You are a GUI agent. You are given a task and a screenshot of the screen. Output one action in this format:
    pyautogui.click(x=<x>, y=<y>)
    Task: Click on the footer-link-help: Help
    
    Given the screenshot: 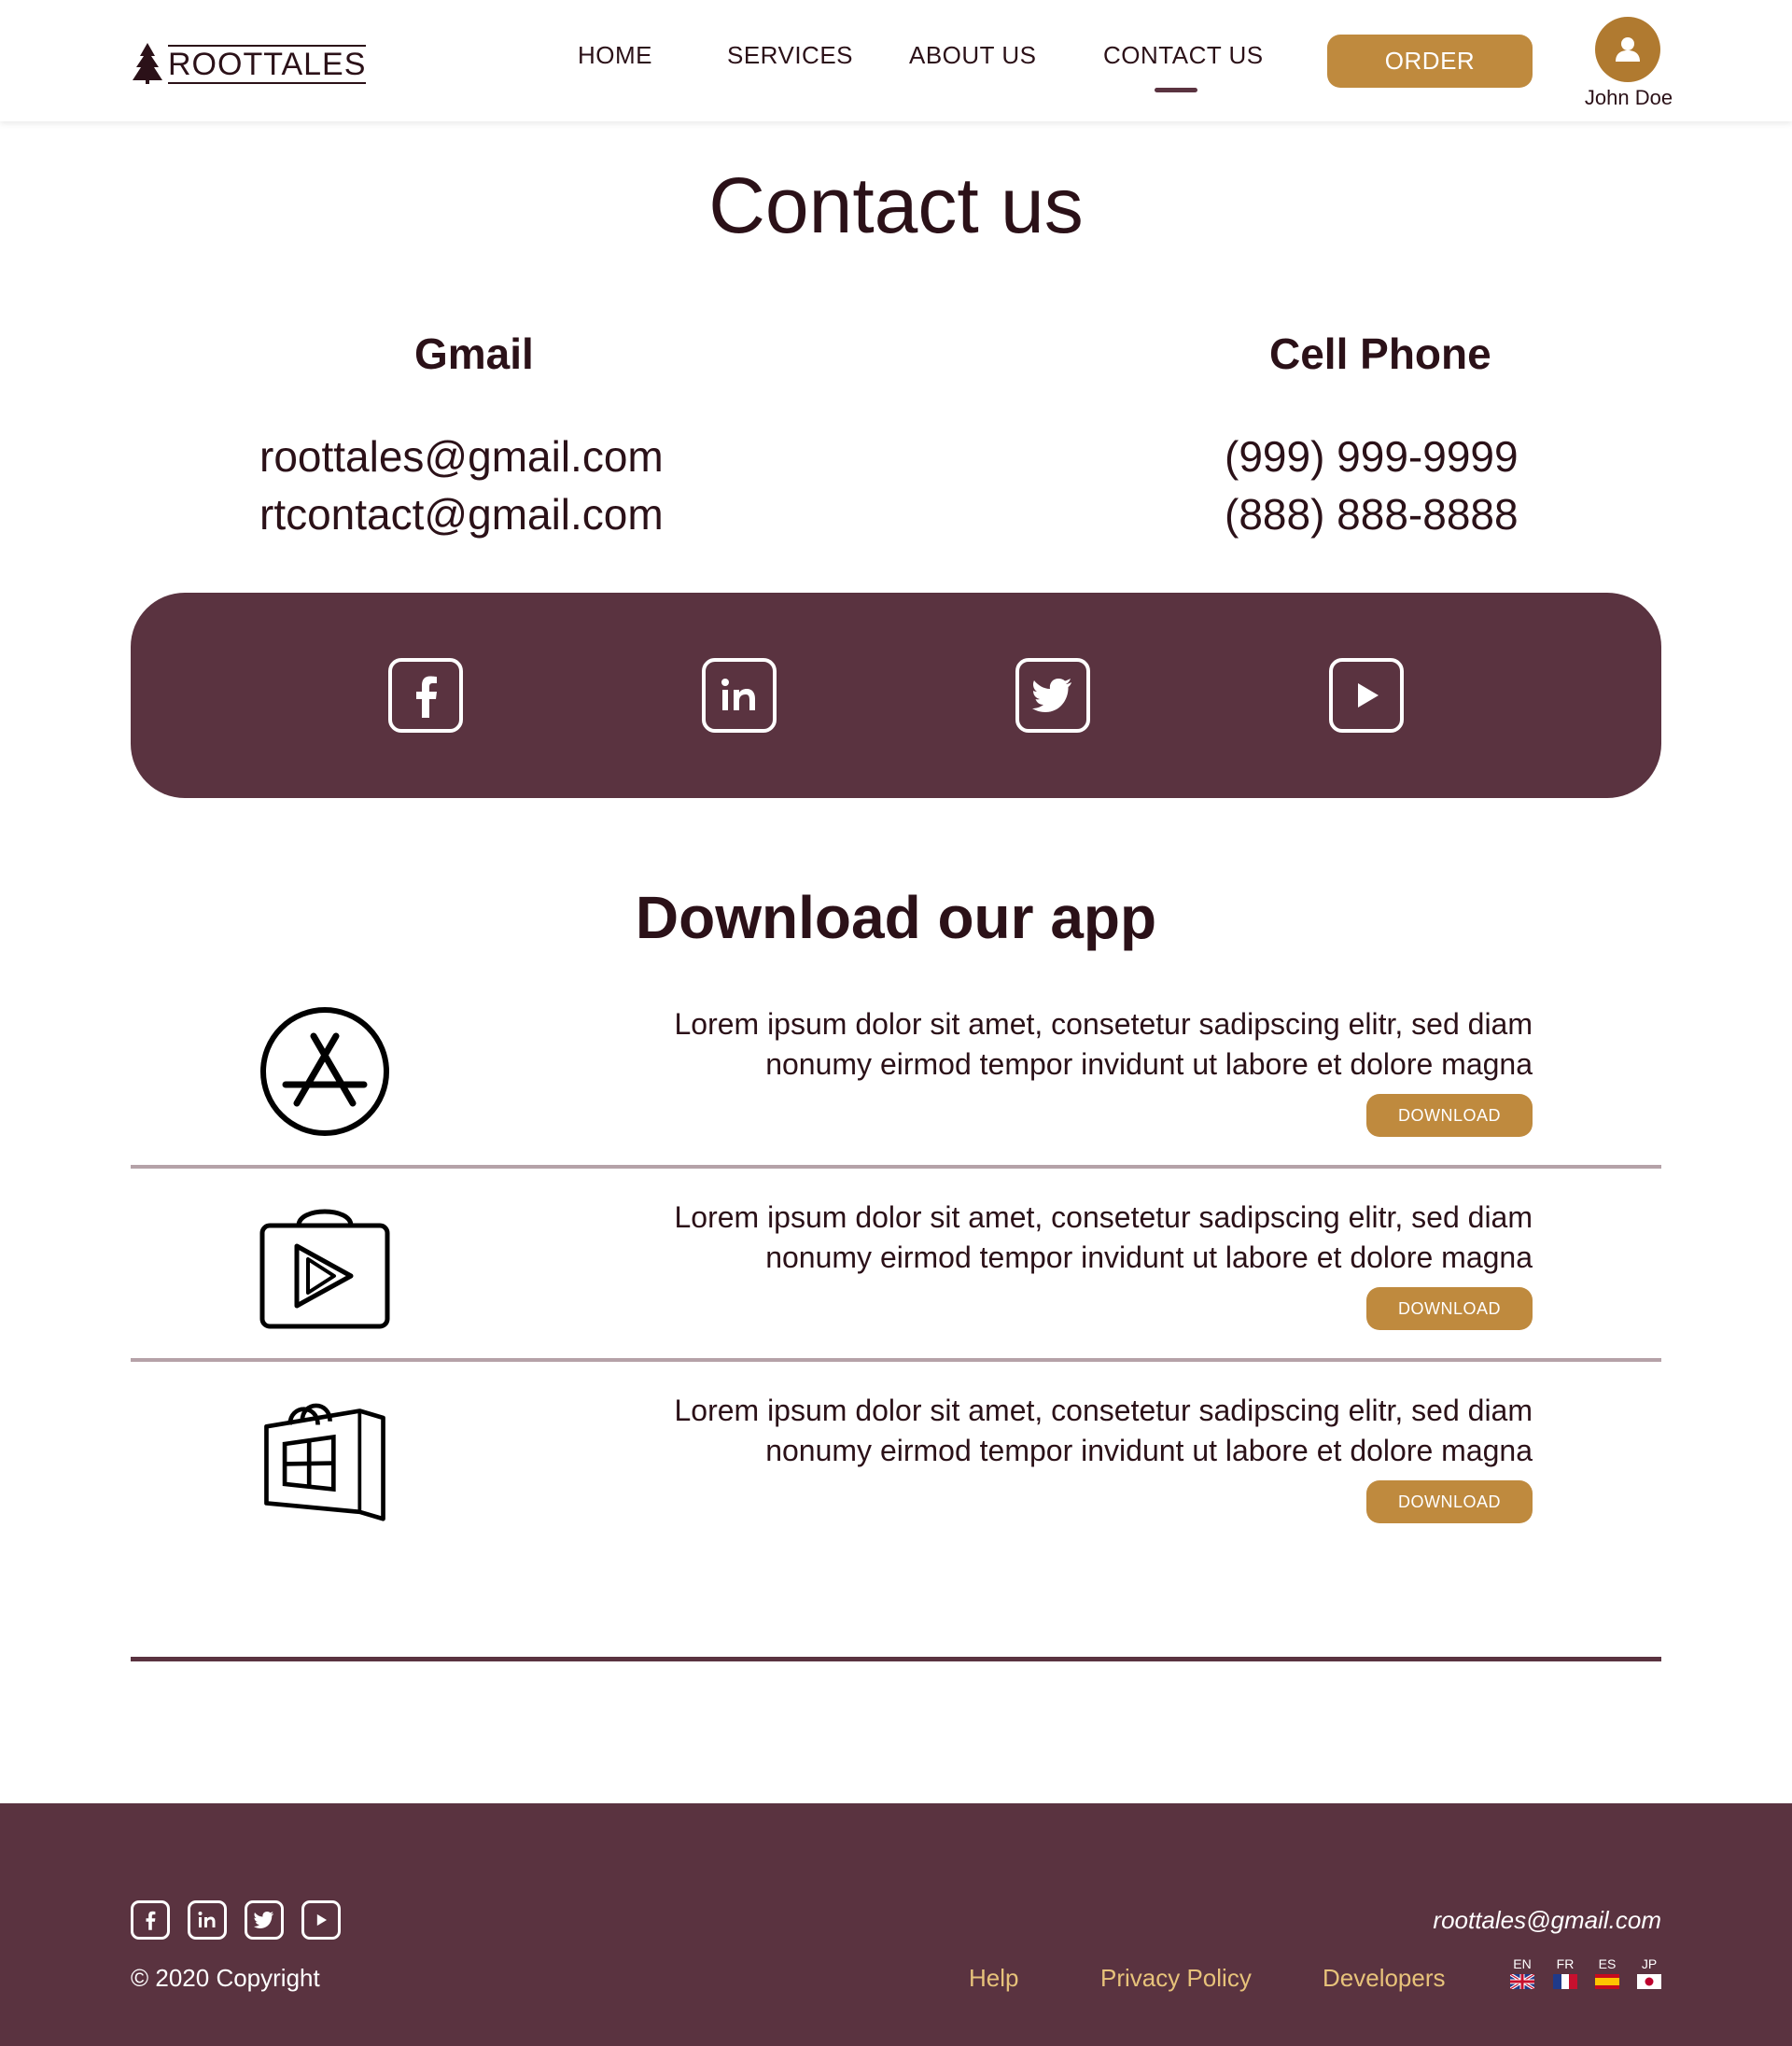 What is the action you would take?
    pyautogui.click(x=994, y=1978)
    